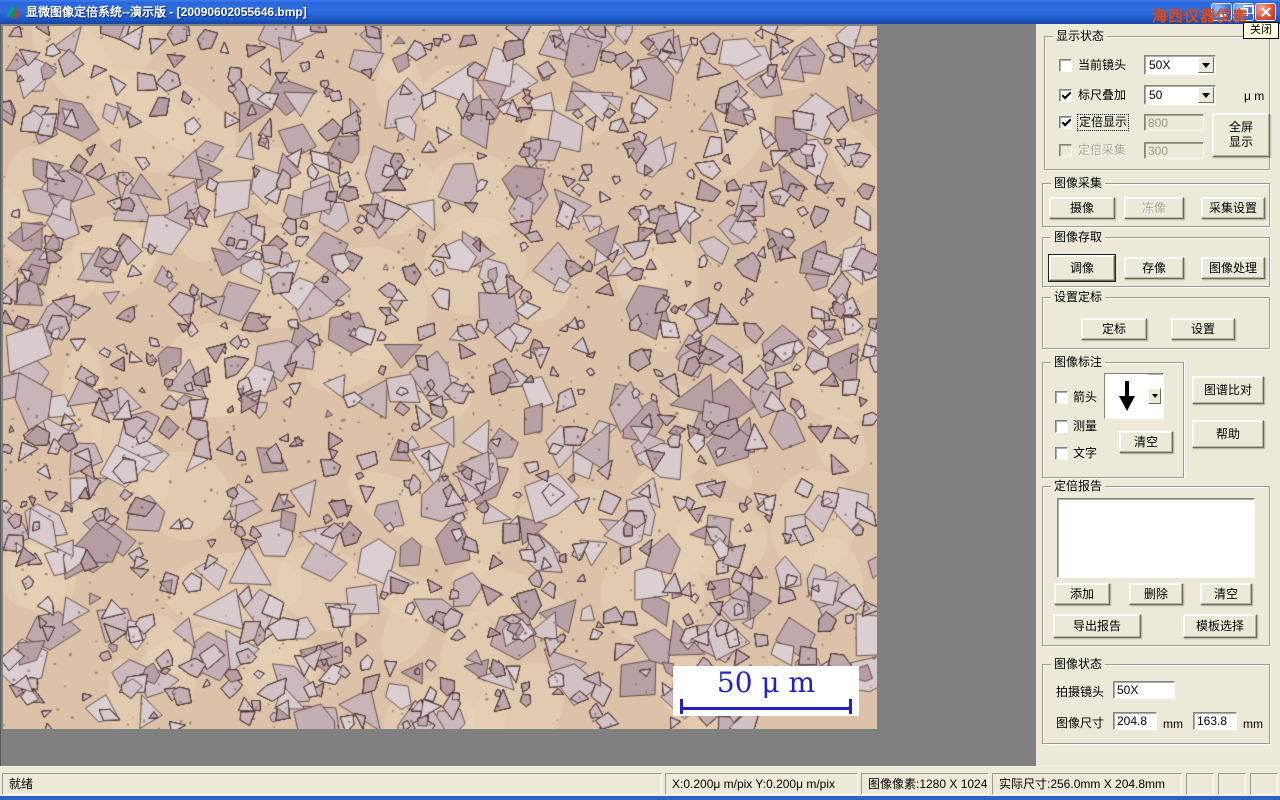 The image size is (1280, 800). What do you see at coordinates (1154, 208) in the screenshot?
I see `freeze-button: 冻像` at bounding box center [1154, 208].